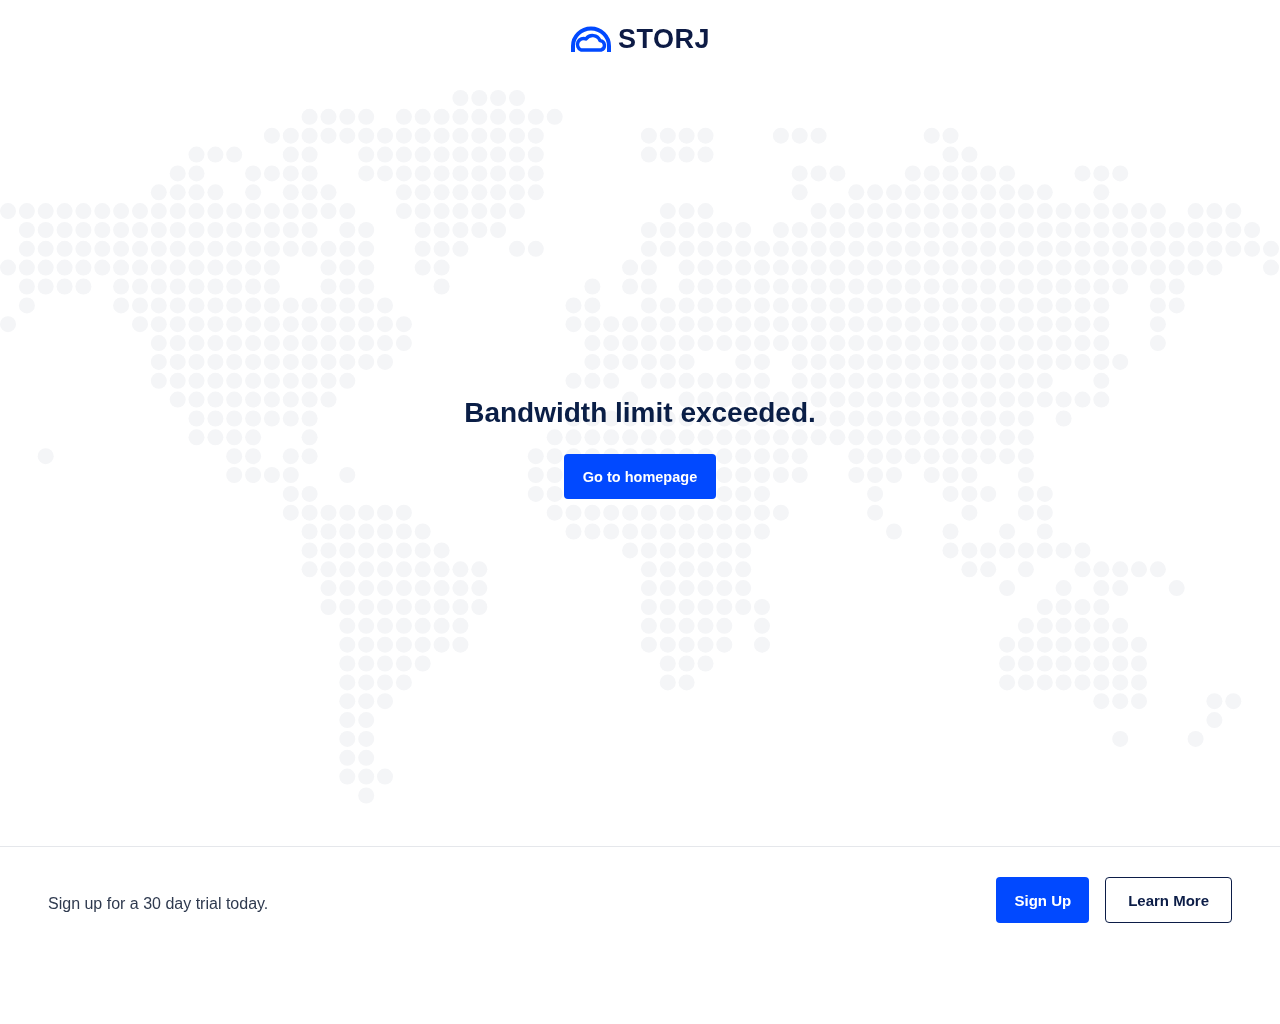 The width and height of the screenshot is (1280, 1024). What do you see at coordinates (158, 904) in the screenshot?
I see `trial-message: Sign up for a 30 day trial today.` at bounding box center [158, 904].